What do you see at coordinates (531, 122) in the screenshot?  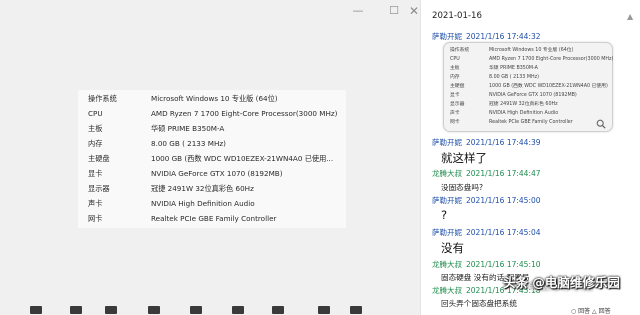 I see `thumbnail-value: Realtek PCIe GBE Family Controller` at bounding box center [531, 122].